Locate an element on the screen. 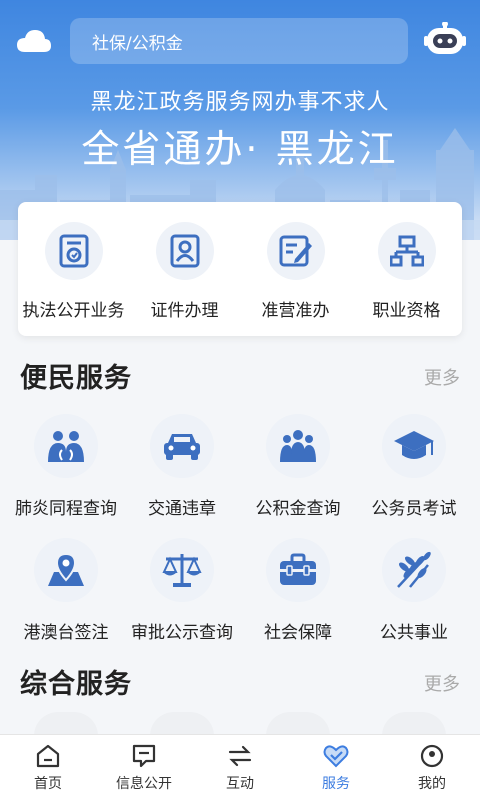  quick-item-id: 证件办理 is located at coordinates (184, 269).